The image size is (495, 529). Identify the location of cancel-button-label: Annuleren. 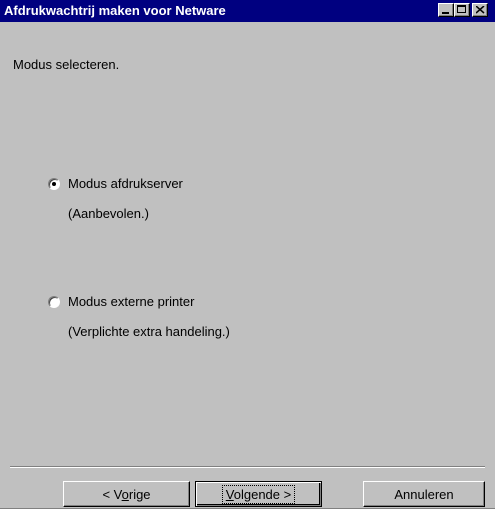
(424, 494).